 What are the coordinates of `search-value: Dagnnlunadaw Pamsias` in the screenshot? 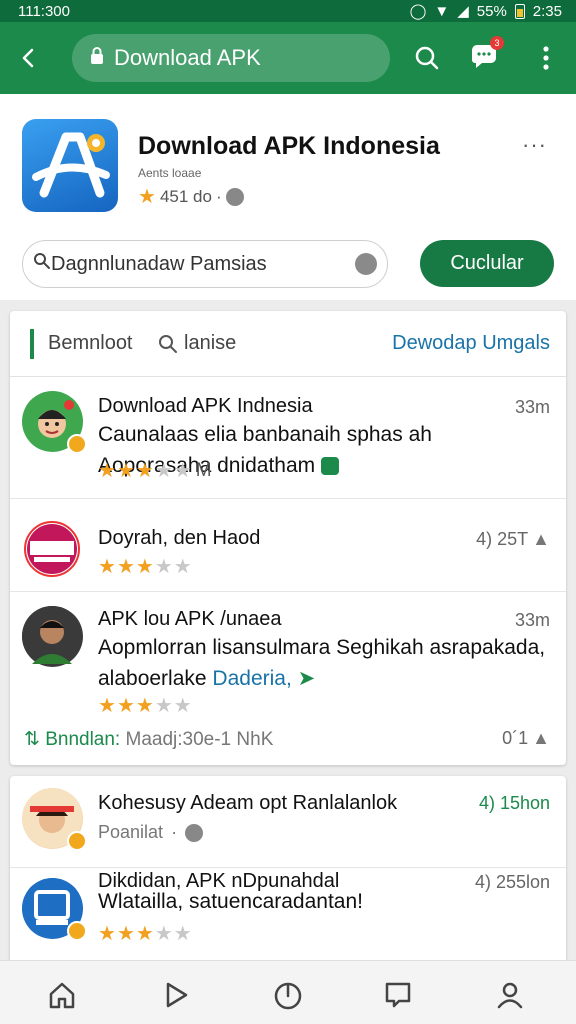 It's located at (159, 263).